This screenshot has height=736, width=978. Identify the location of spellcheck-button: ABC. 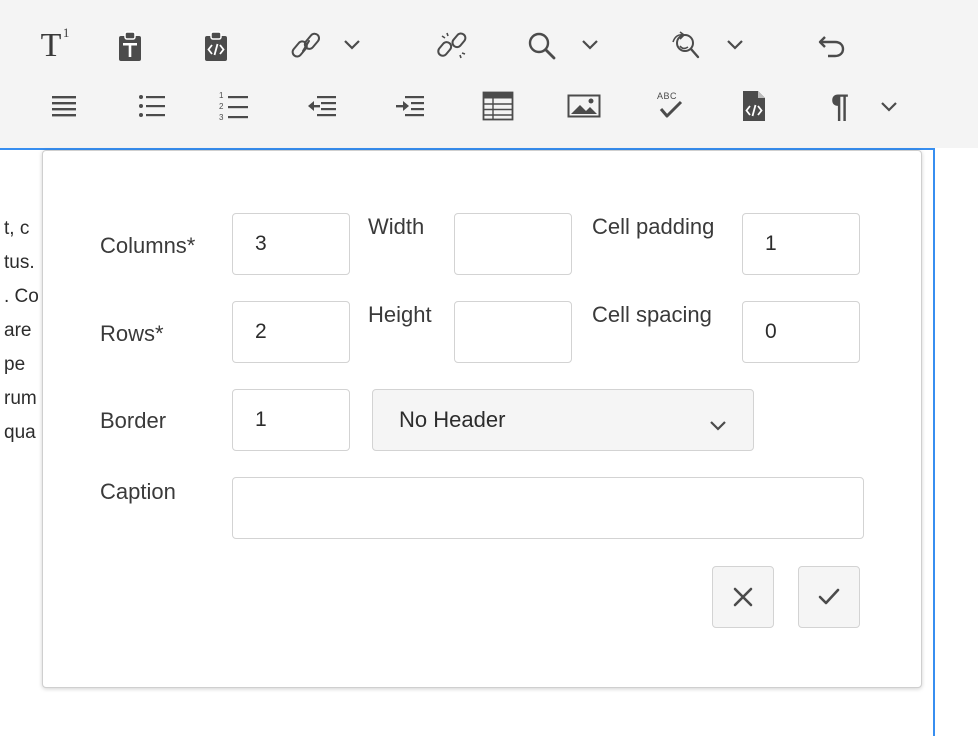
(670, 106).